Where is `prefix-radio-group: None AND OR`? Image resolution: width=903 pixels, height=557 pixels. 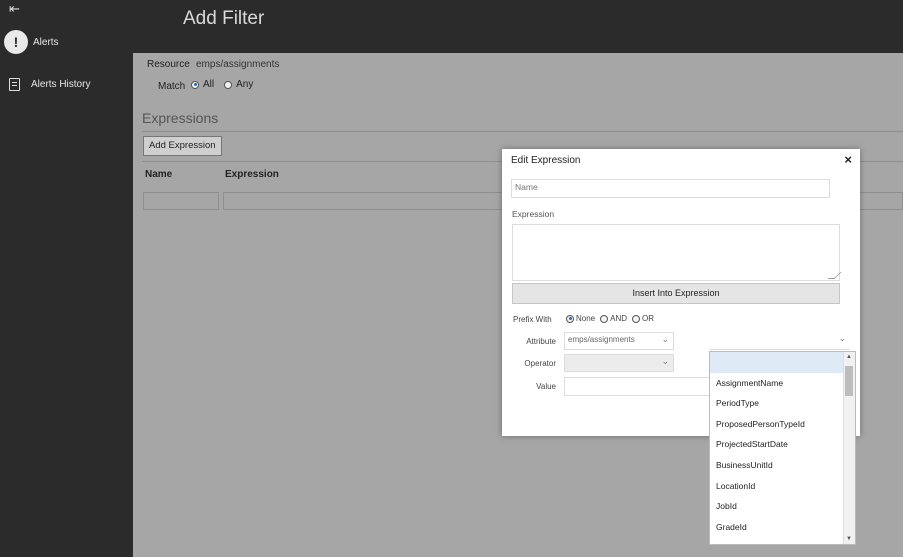 prefix-radio-group: None AND OR is located at coordinates (611, 318).